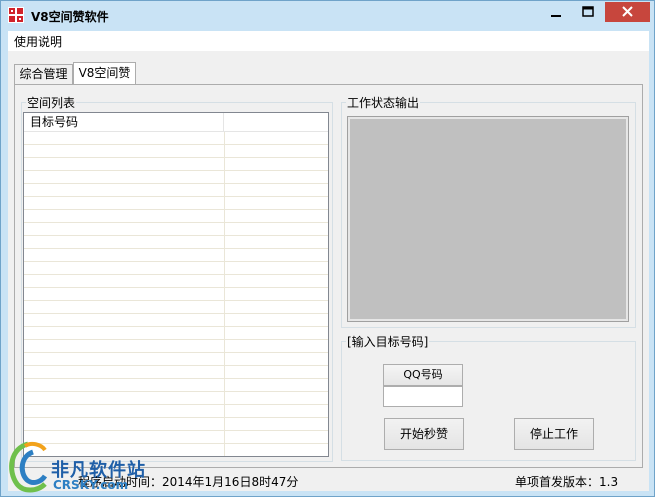 The height and width of the screenshot is (497, 655). Describe the element at coordinates (556, 16) in the screenshot. I see `minimize-icon` at that location.